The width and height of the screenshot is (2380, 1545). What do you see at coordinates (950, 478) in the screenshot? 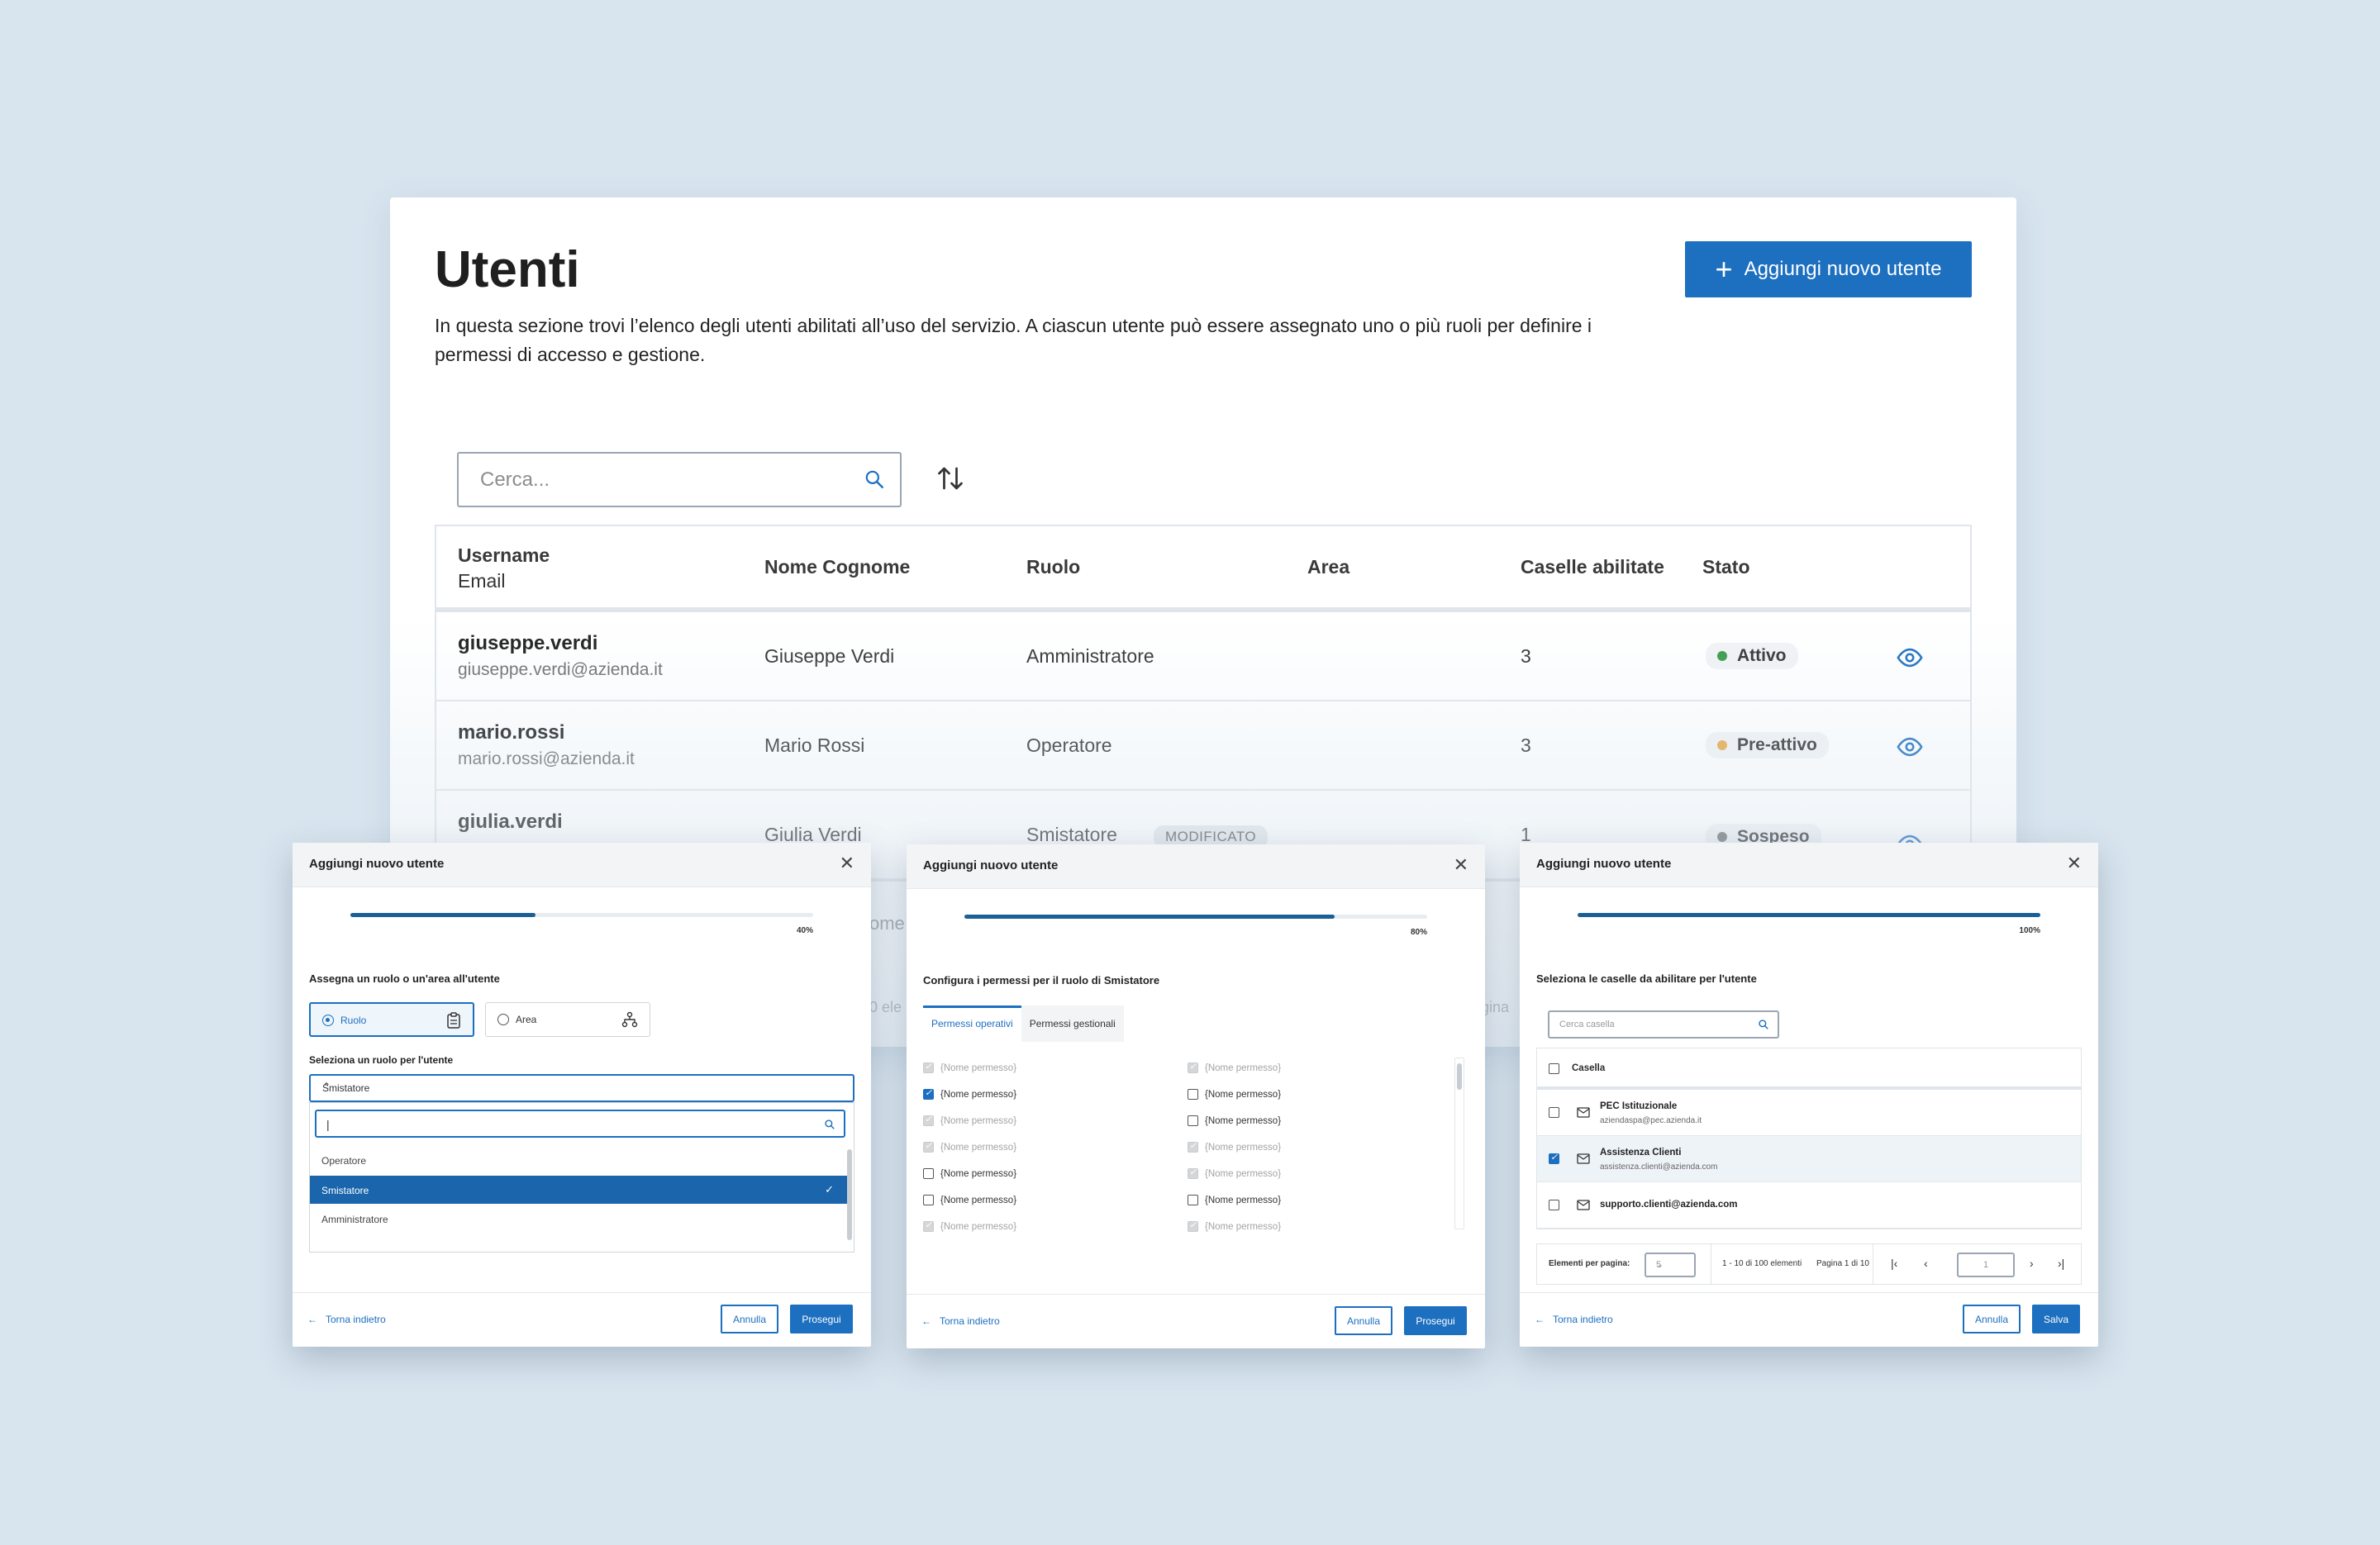
I see `sort-icon` at bounding box center [950, 478].